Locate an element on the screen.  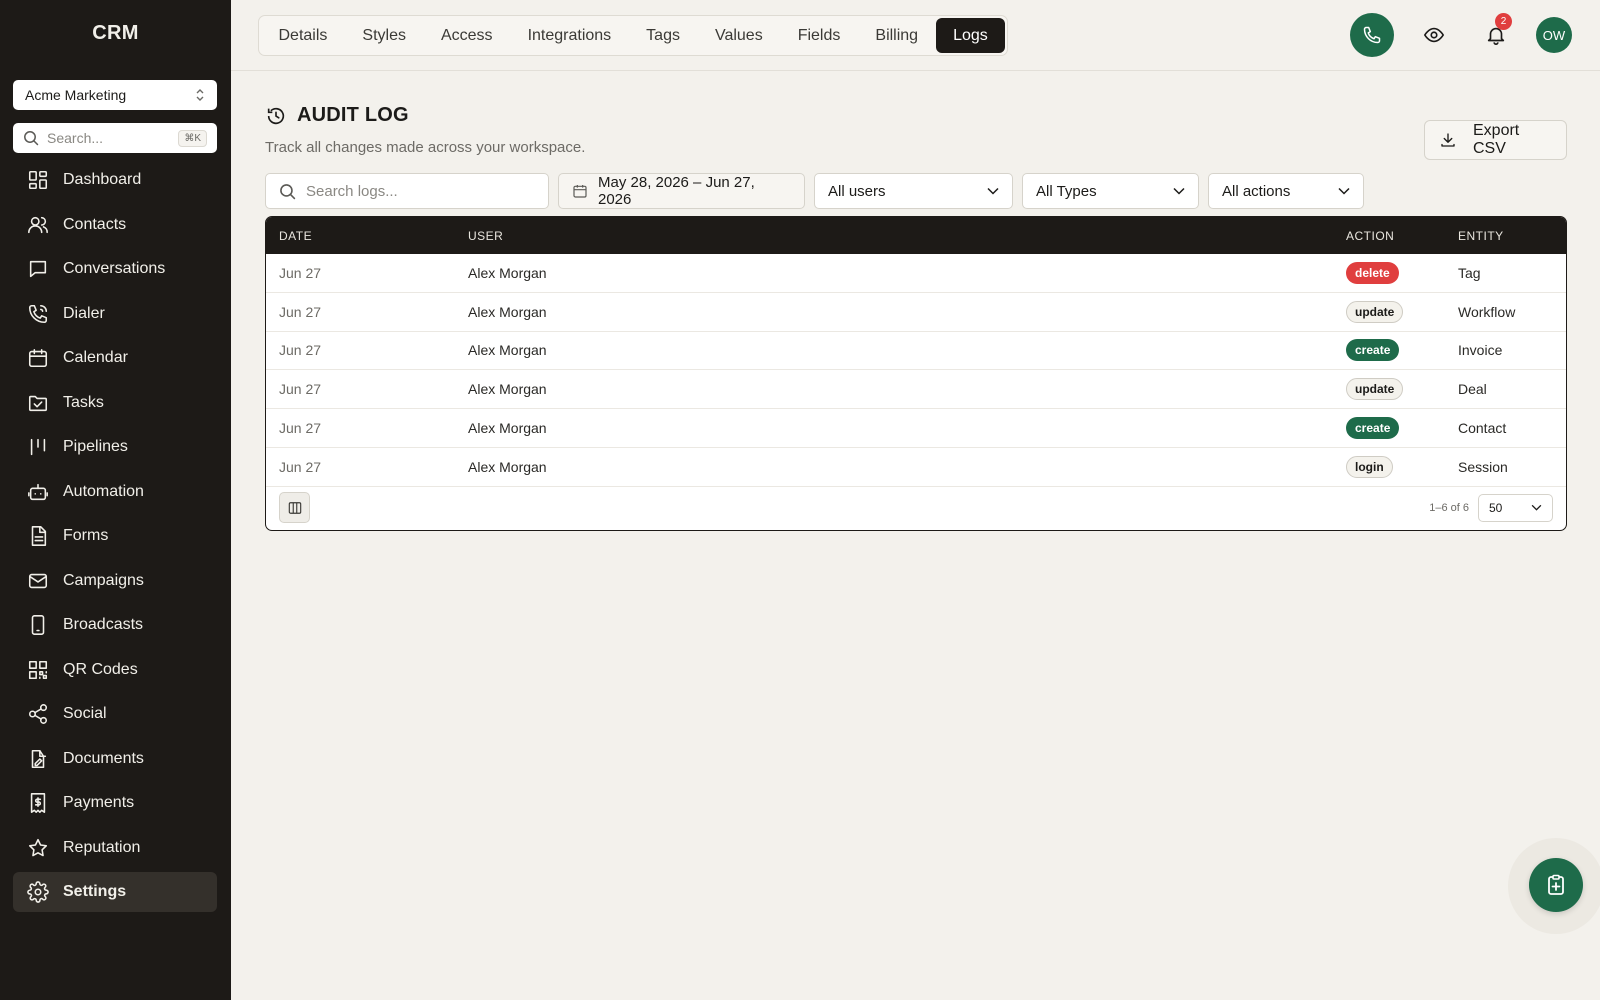
sidebar-item-social: Social is located at coordinates (115, 714).